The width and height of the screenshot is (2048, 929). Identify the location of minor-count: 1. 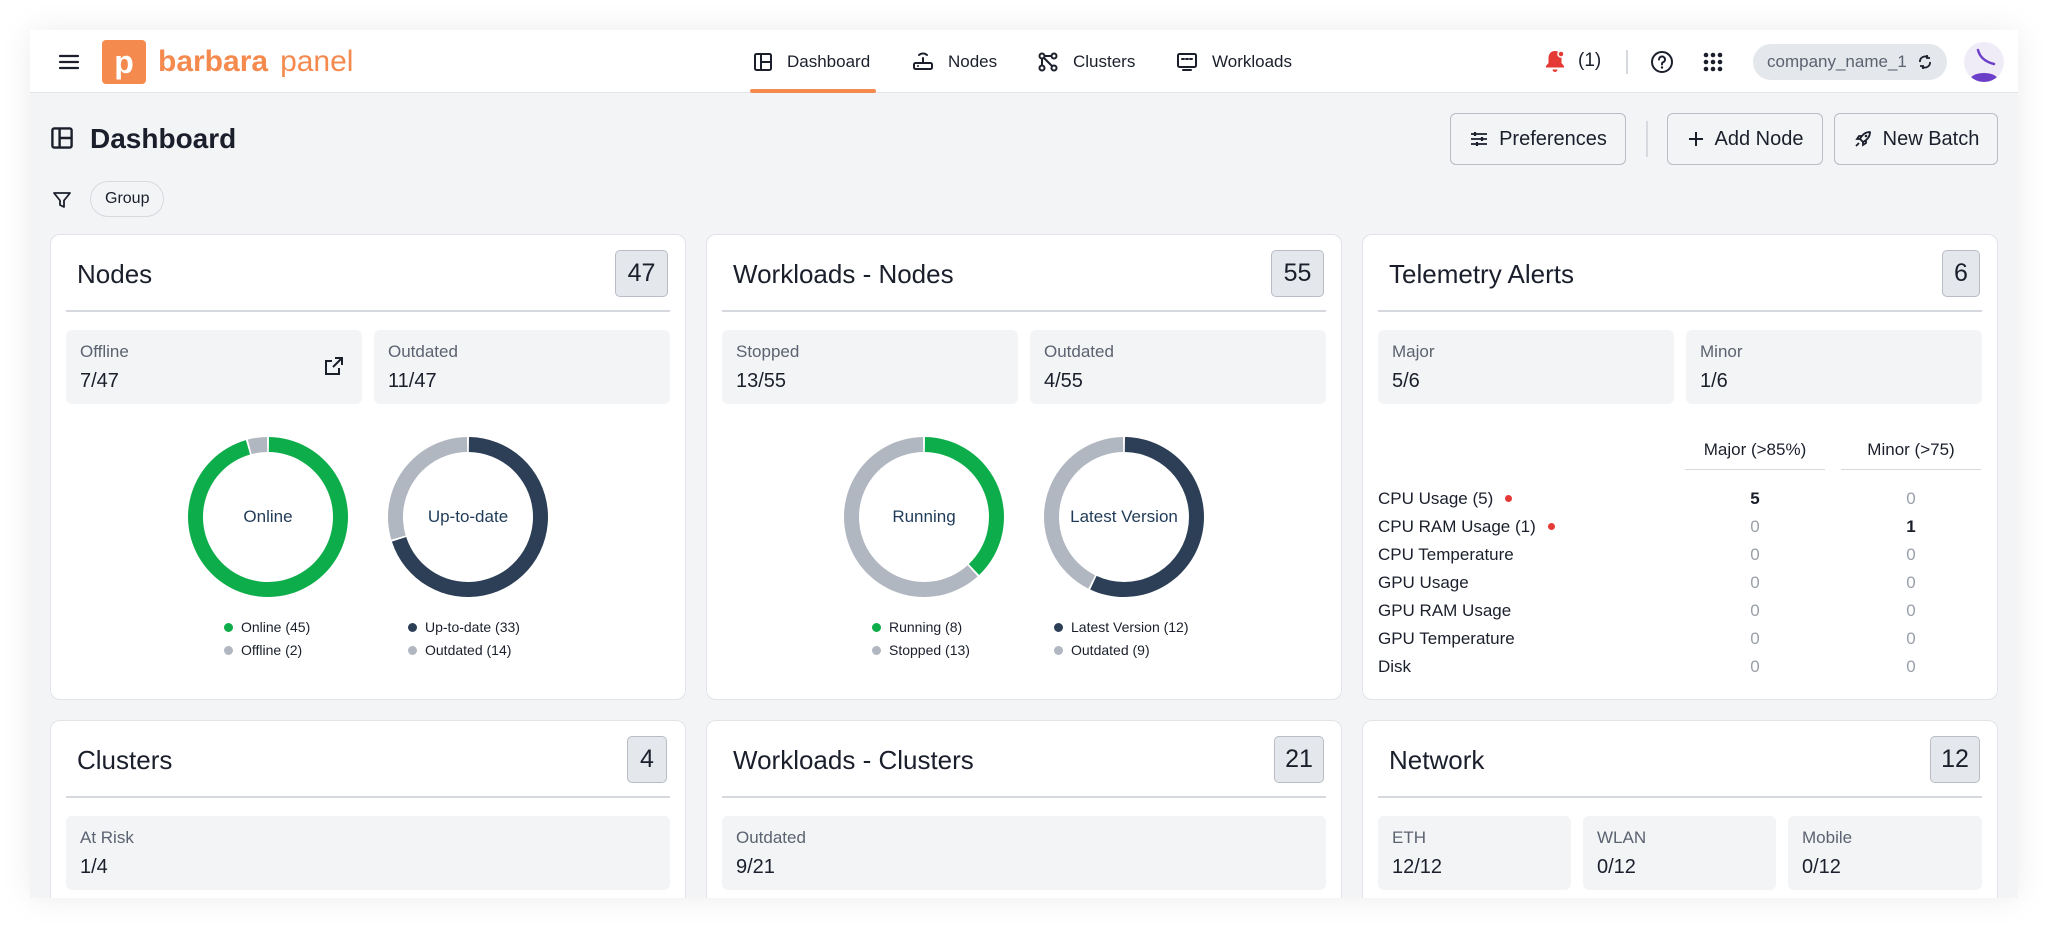
(1911, 526).